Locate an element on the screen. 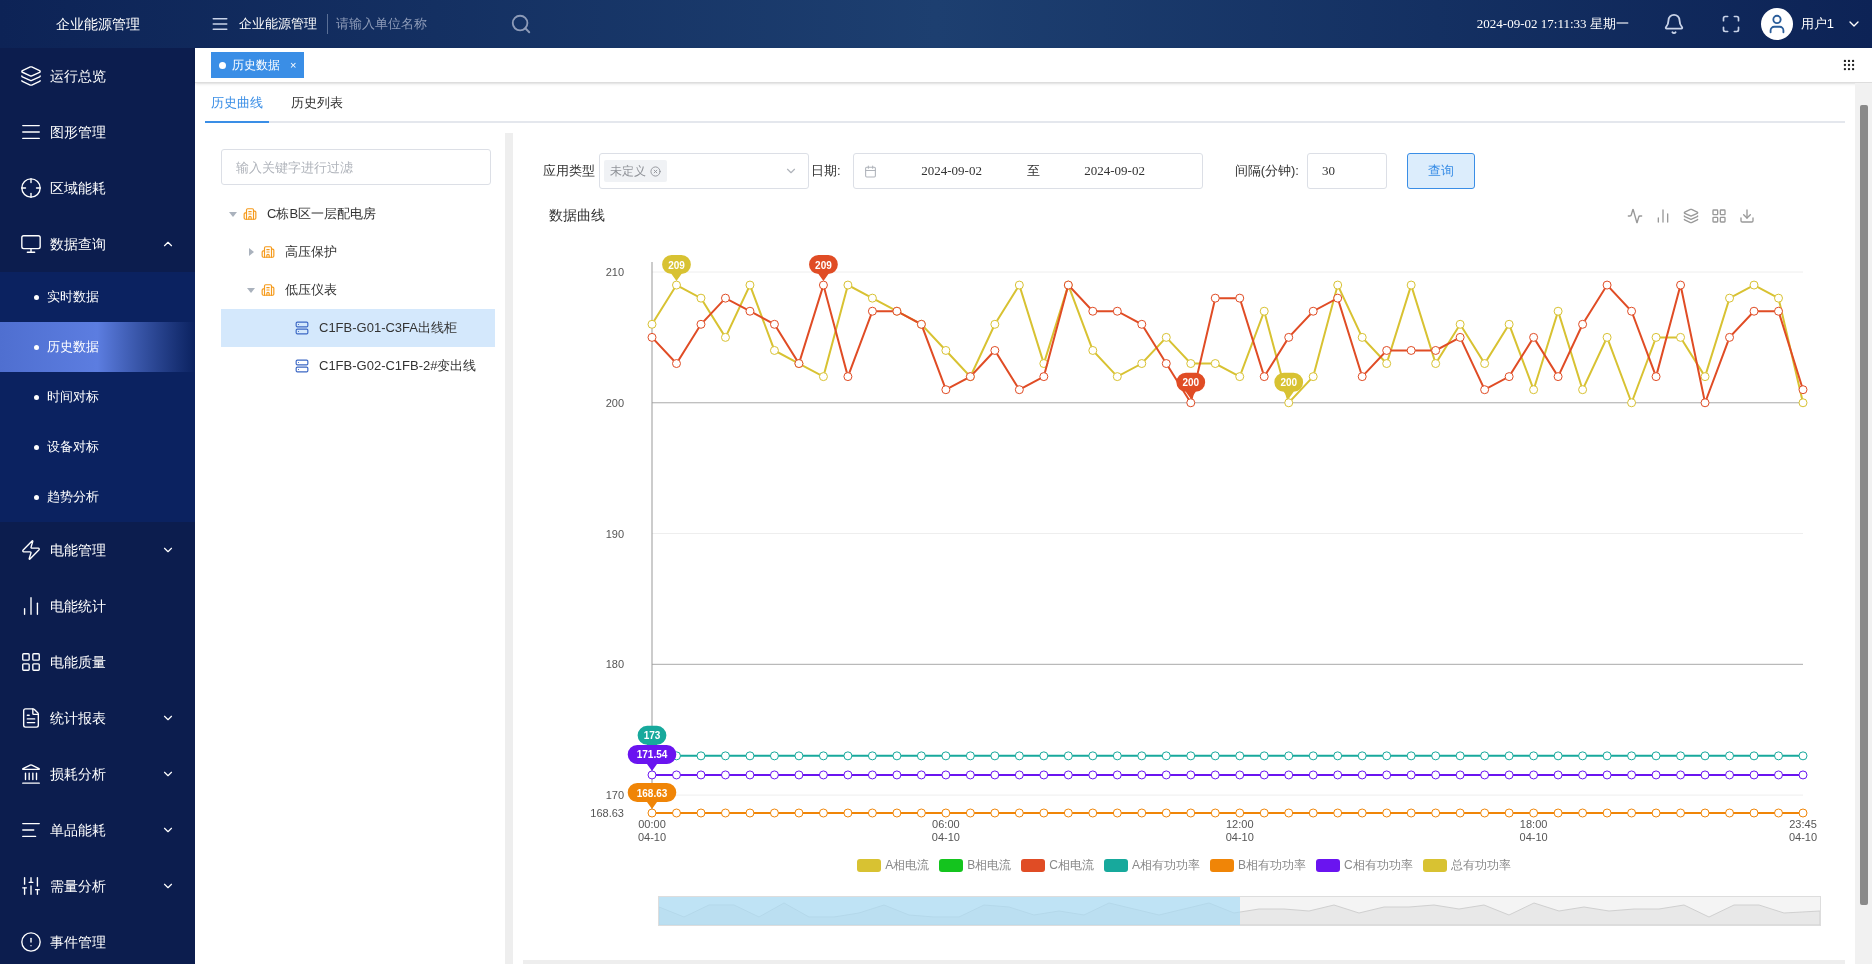  fullscreen-icon is located at coordinates (1730, 24).